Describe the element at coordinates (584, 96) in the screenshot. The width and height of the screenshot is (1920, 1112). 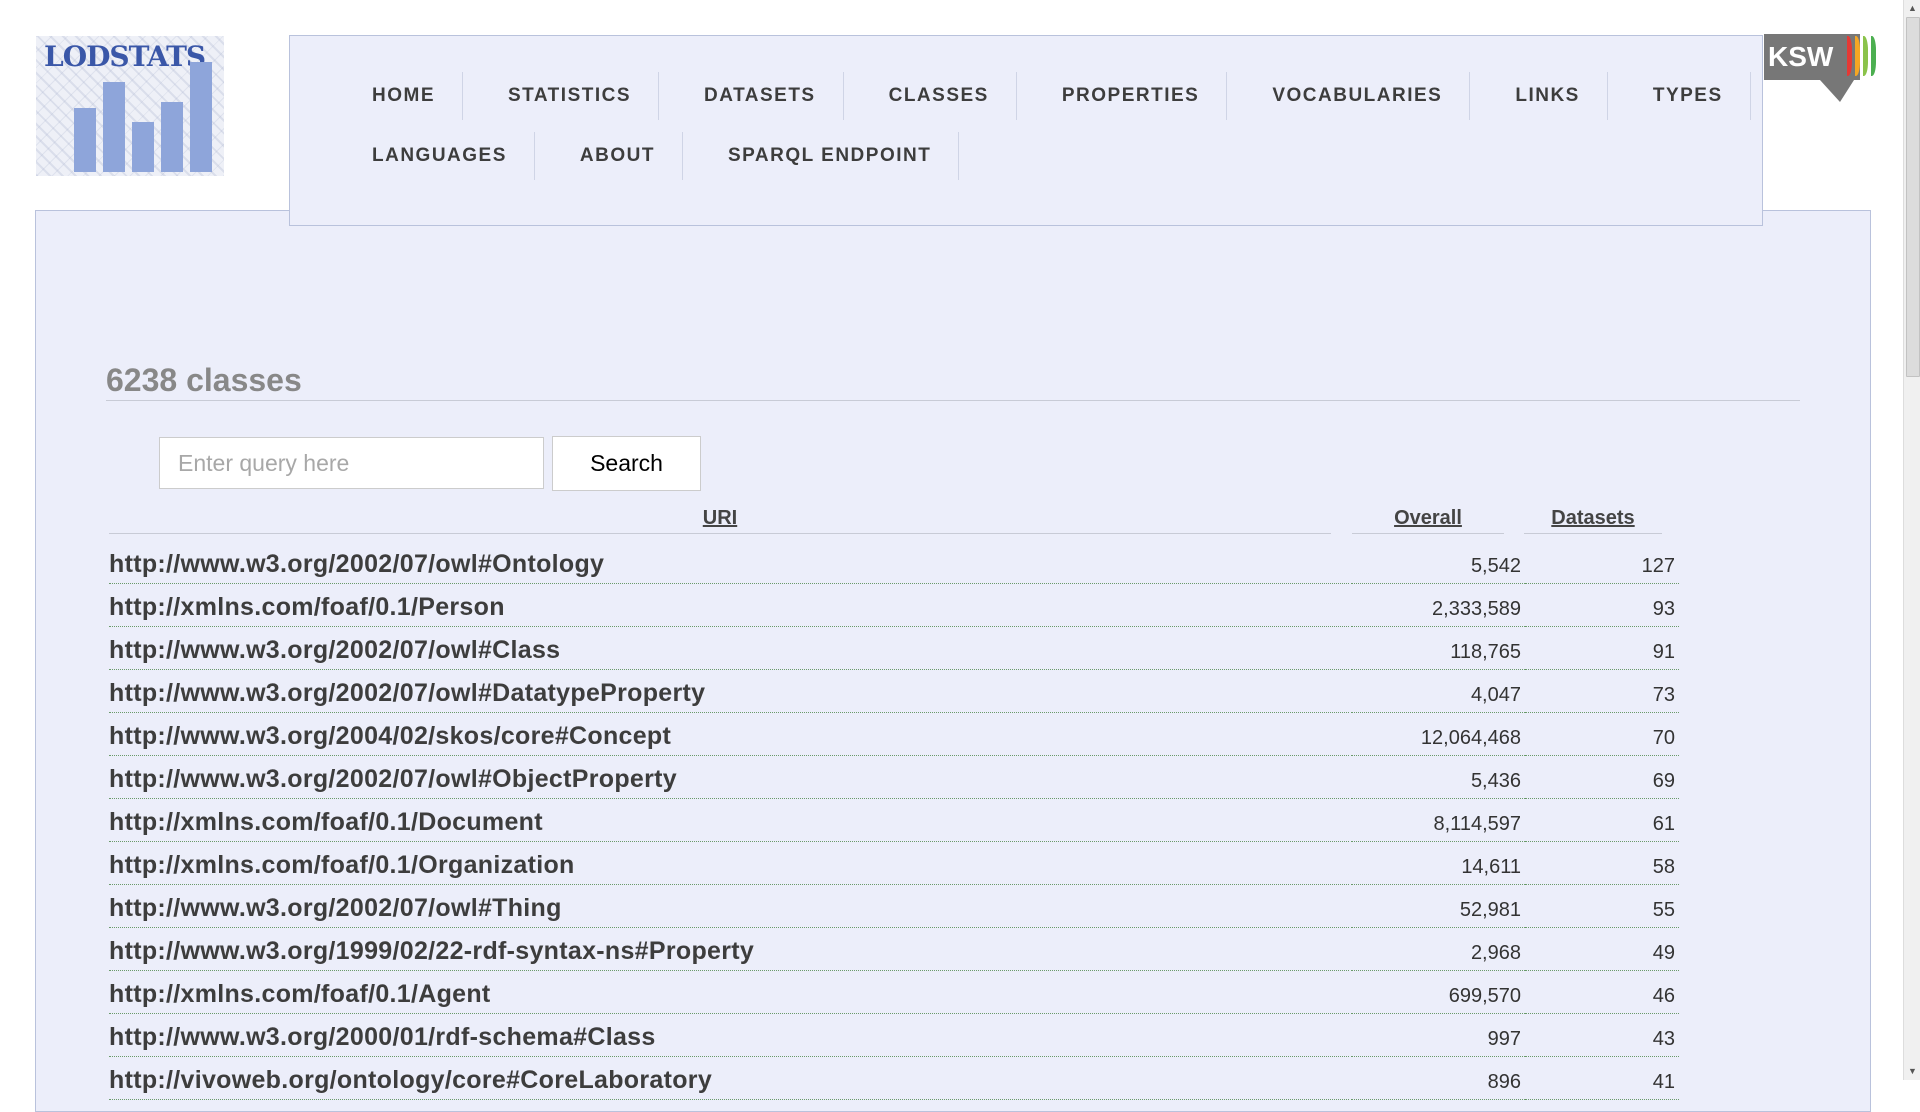
I see `nav-item-statistics: STATISTICS` at that location.